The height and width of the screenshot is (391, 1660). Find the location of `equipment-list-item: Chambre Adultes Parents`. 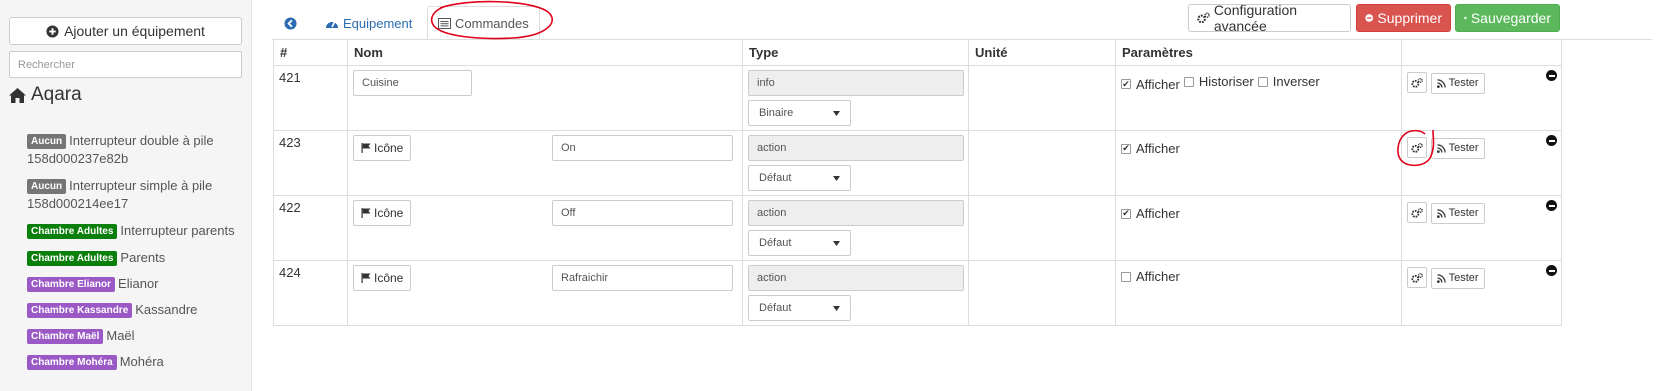

equipment-list-item: Chambre Adultes Parents is located at coordinates (134, 258).